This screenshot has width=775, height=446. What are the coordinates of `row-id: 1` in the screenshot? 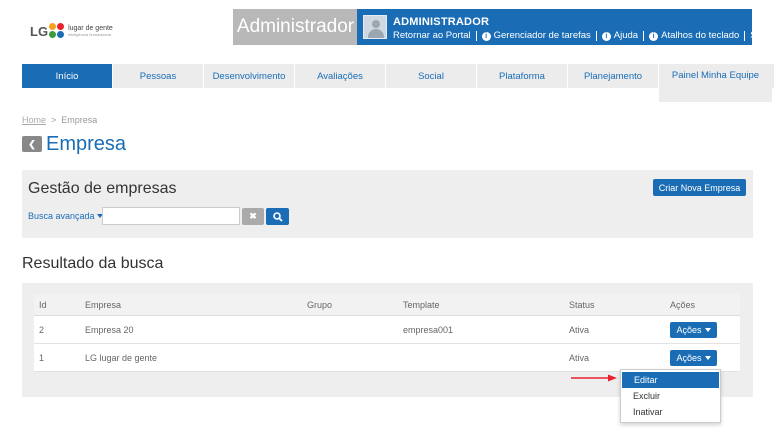 It's located at (42, 357).